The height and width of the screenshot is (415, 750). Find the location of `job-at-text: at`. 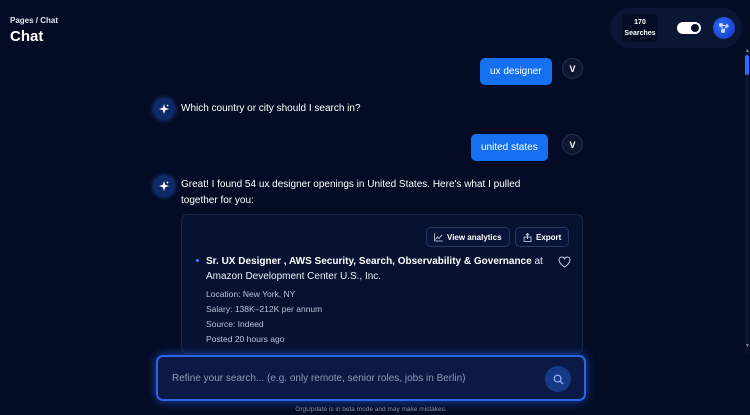

job-at-text: at is located at coordinates (538, 261).